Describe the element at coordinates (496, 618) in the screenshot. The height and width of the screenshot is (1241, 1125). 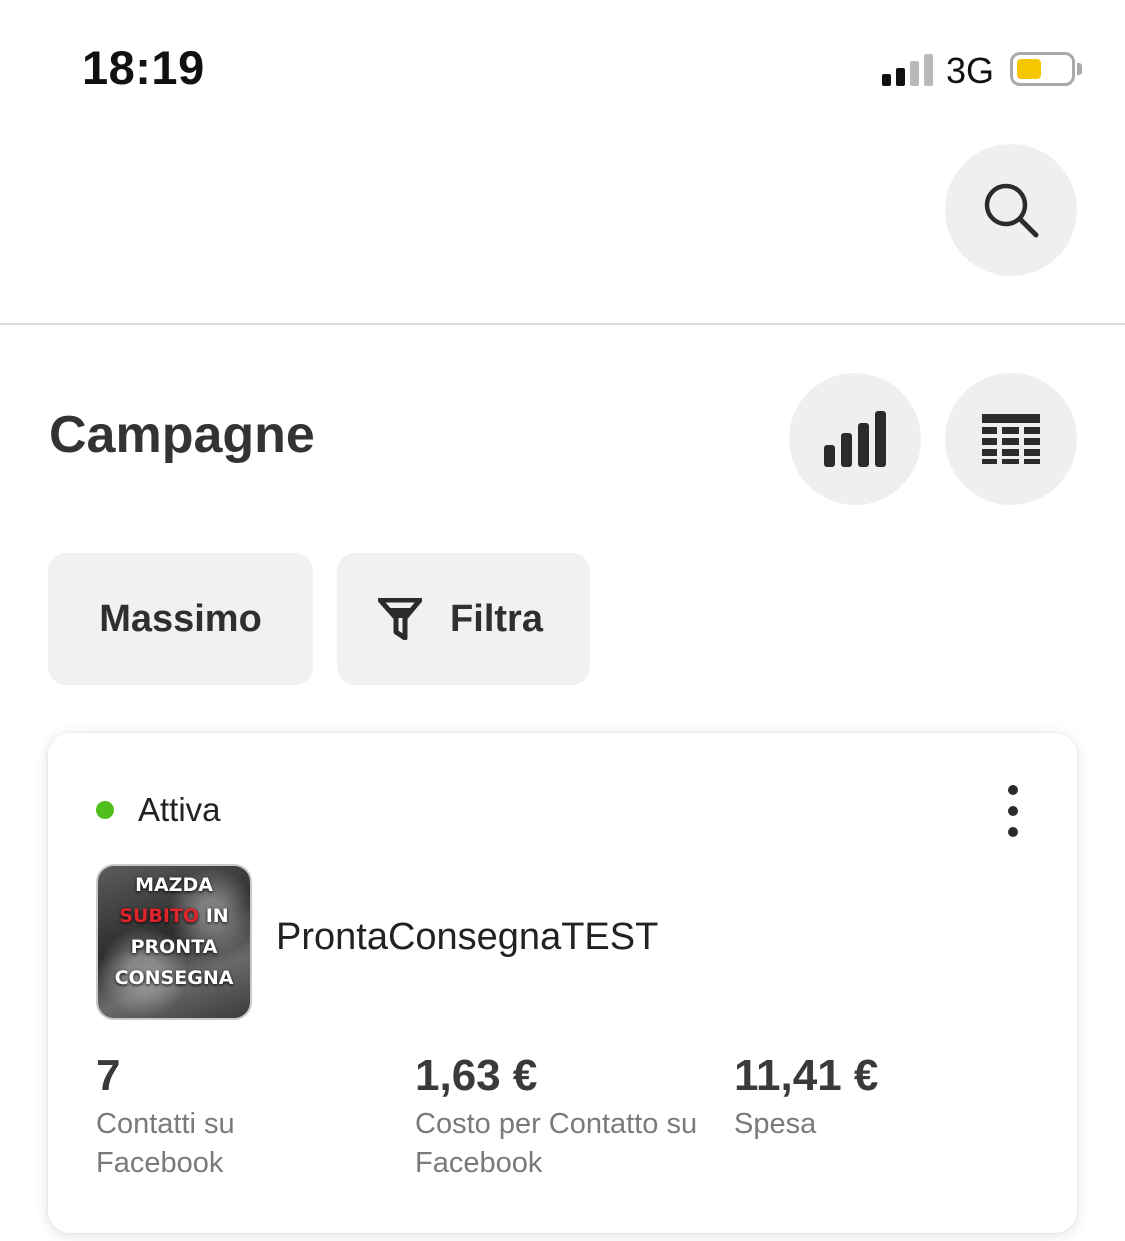
I see `filter-label: Filtra` at that location.